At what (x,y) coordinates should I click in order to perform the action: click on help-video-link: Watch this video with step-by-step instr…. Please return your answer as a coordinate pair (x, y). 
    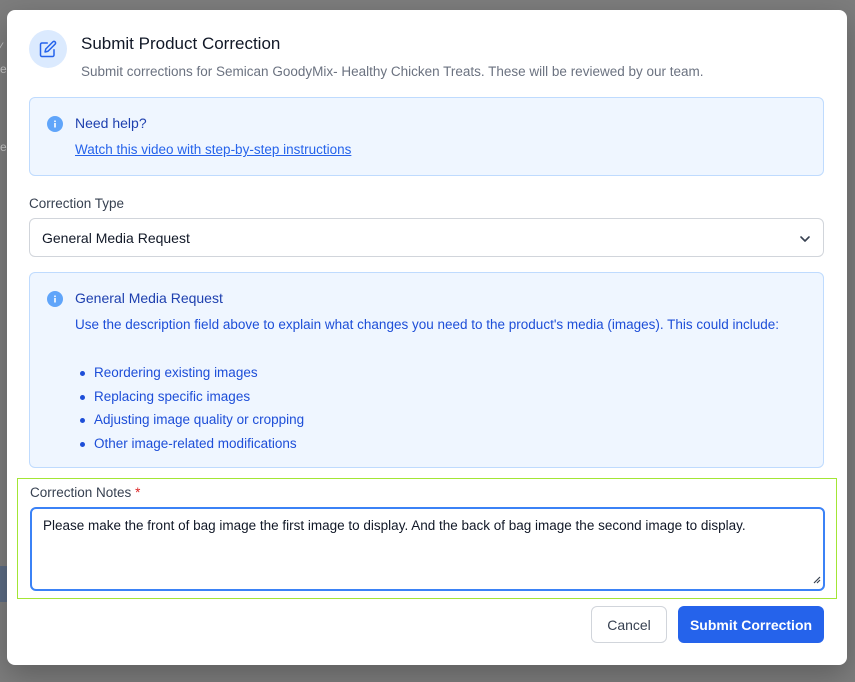
    Looking at the image, I should click on (213, 149).